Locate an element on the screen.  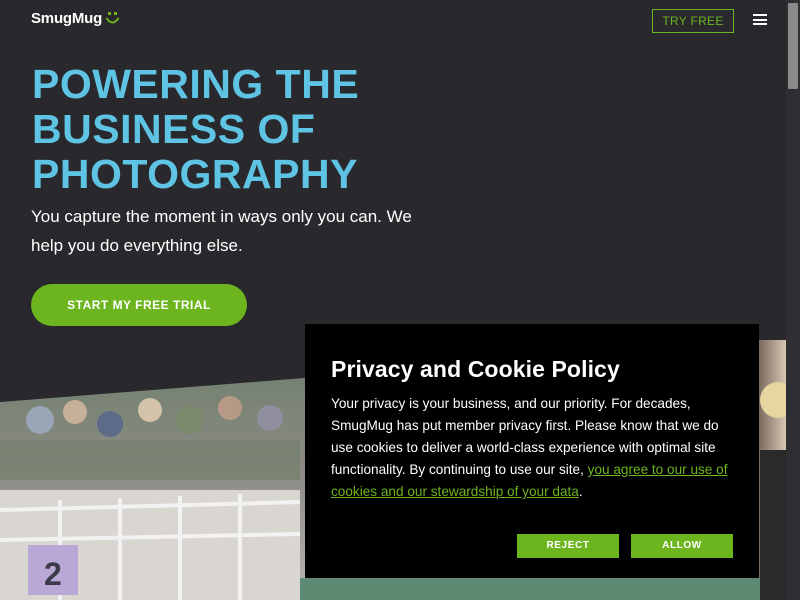
svg-text: 2 is located at coordinates (53, 574).